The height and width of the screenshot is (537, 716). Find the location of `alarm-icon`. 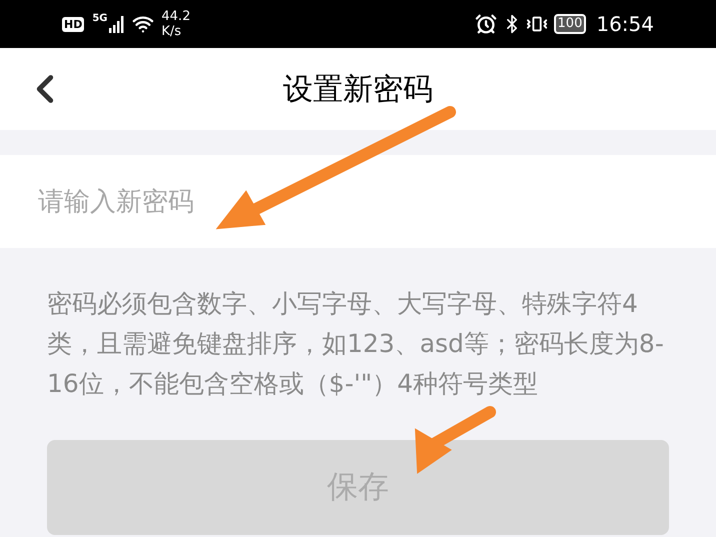

alarm-icon is located at coordinates (485, 24).